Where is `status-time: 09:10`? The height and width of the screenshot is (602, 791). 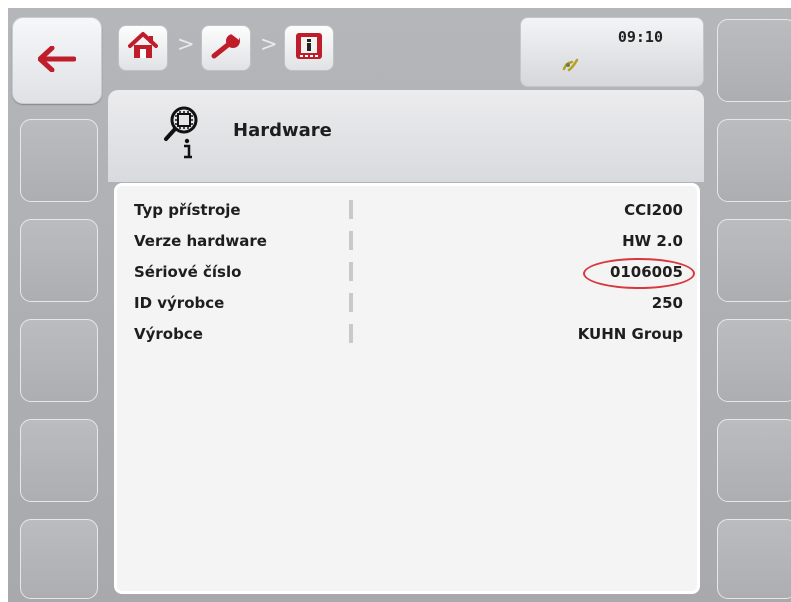
status-time: 09:10 is located at coordinates (640, 37).